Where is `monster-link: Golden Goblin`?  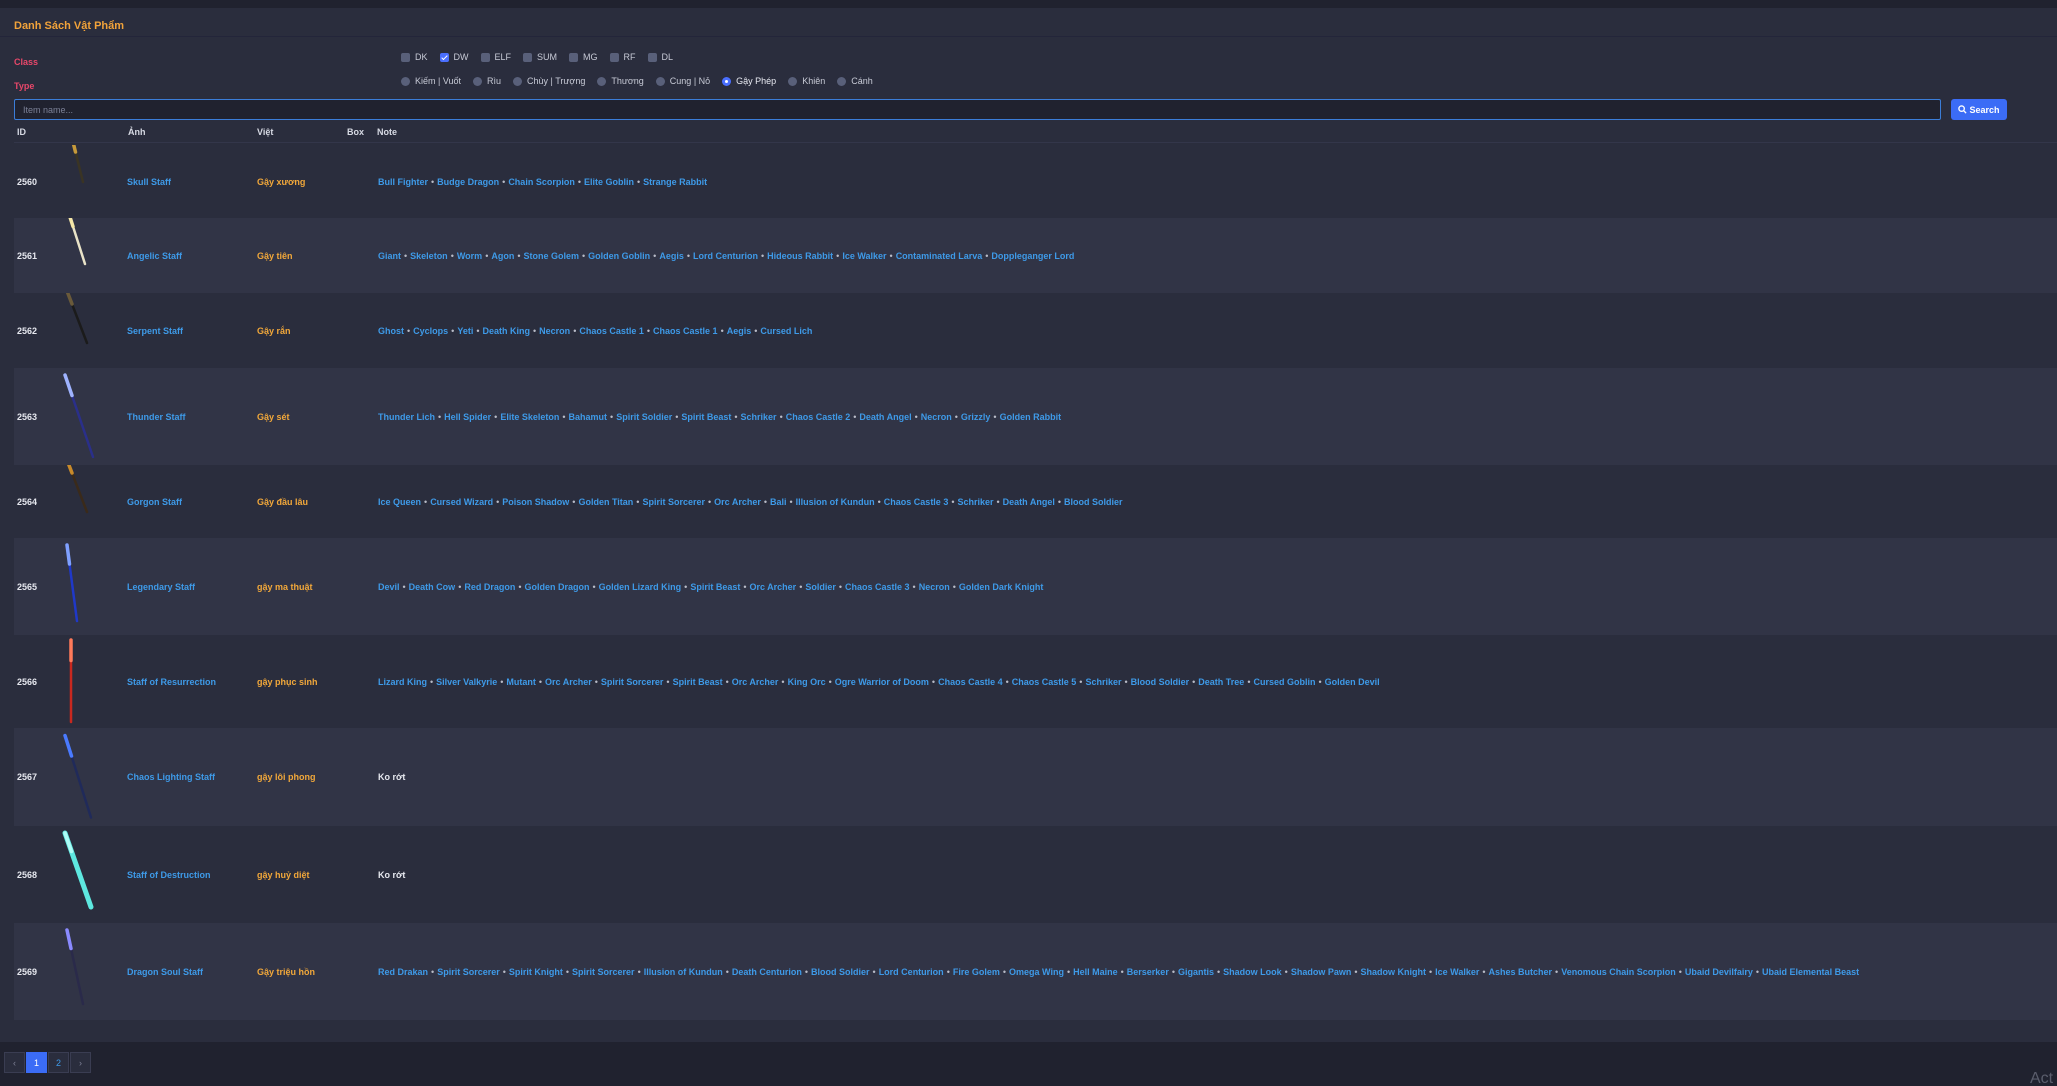
monster-link: Golden Goblin is located at coordinates (619, 256).